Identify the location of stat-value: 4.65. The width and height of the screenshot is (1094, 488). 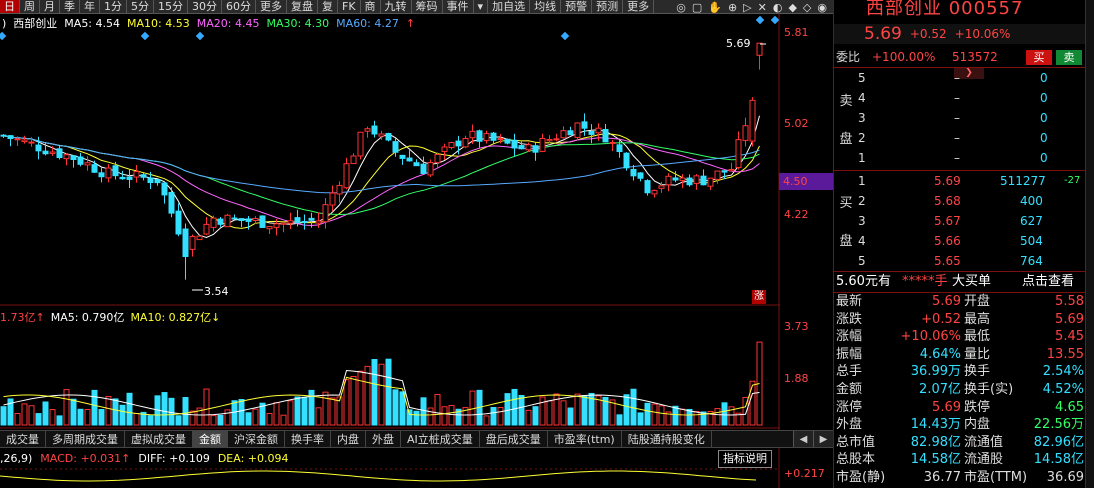
(1069, 407).